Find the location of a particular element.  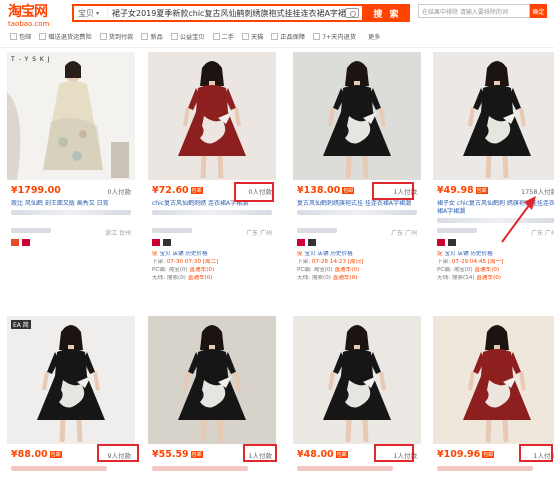

annotation-arrow is located at coordinates (518, 219).